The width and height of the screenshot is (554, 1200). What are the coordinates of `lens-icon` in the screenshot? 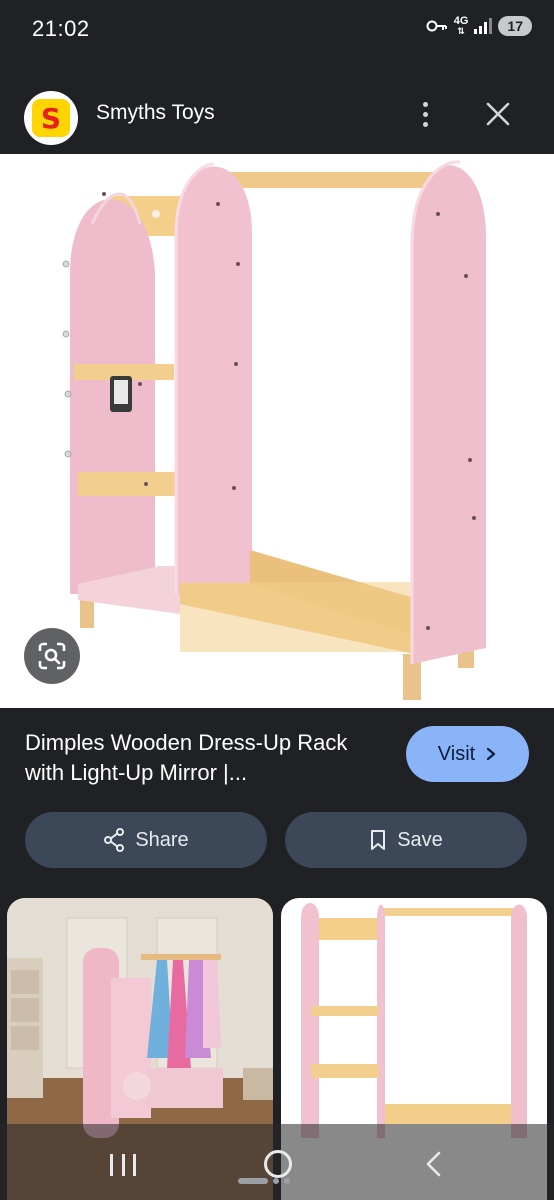 It's located at (52, 656).